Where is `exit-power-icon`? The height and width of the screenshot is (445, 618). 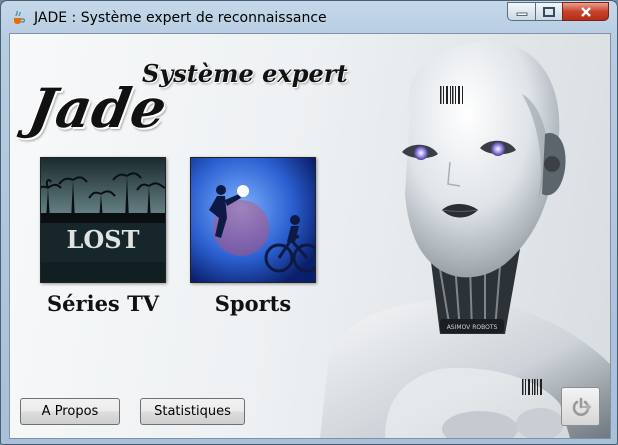
exit-power-icon is located at coordinates (581, 406).